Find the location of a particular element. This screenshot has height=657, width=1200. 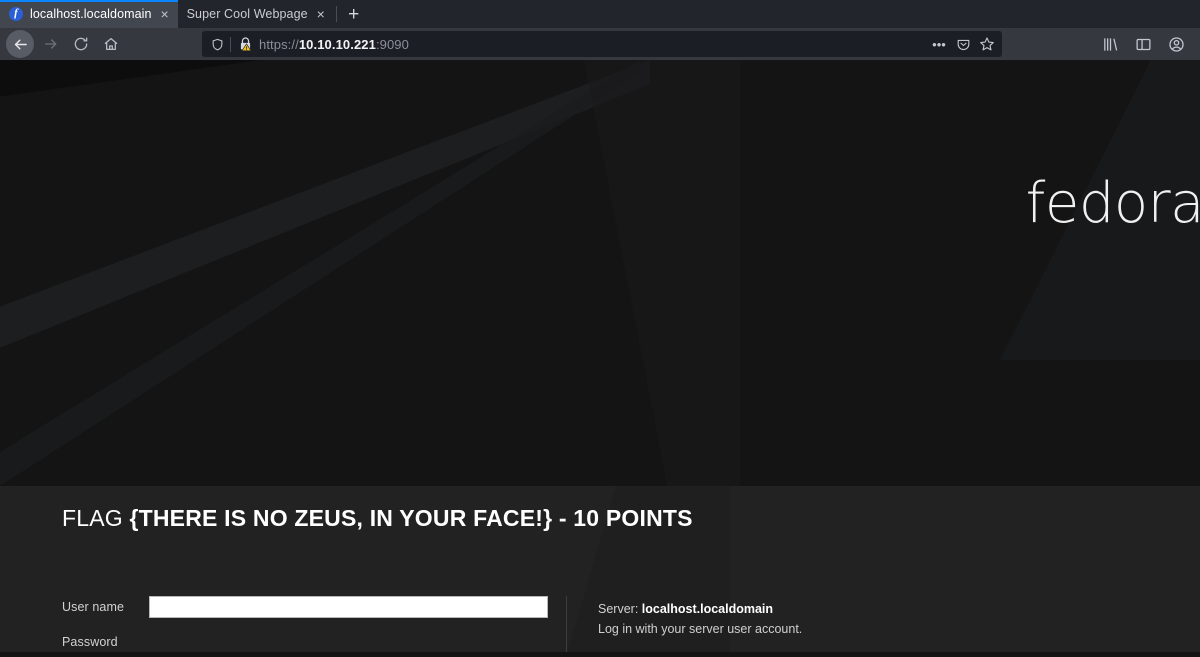

hero-shape-decoration is located at coordinates (145, 79).